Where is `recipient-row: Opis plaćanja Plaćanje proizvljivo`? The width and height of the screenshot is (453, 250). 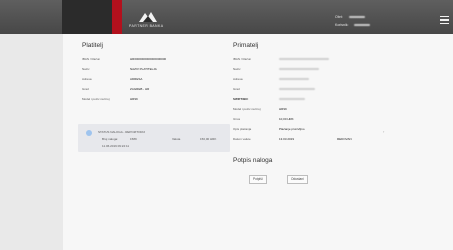
recipient-row: Opis plaćanja Plaćanje proizvljivo is located at coordinates (308, 130).